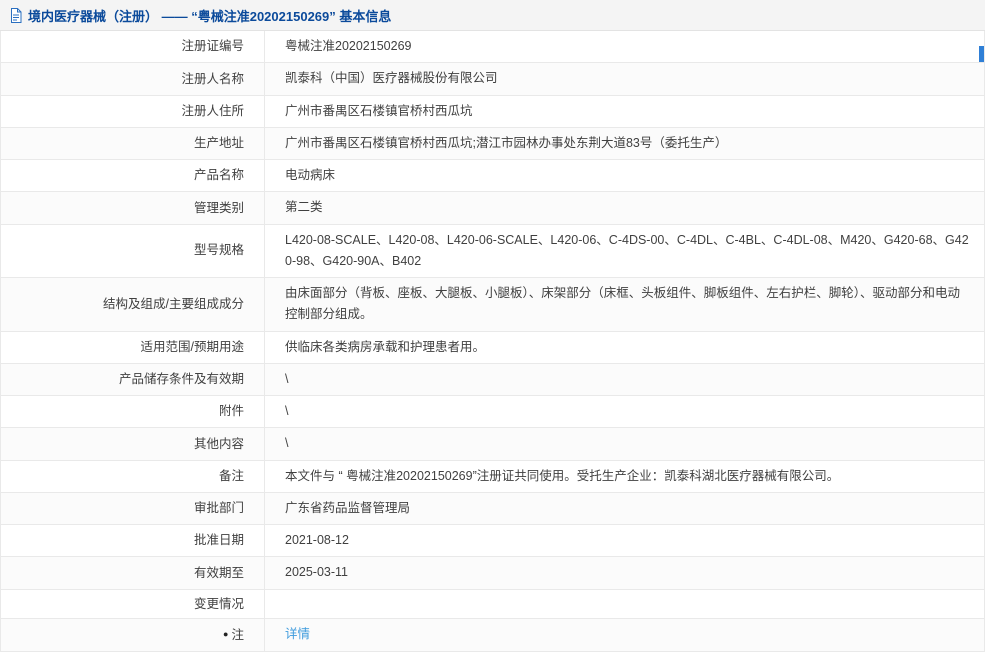 The image size is (985, 652). I want to click on row-label: 管理类别, so click(133, 208).